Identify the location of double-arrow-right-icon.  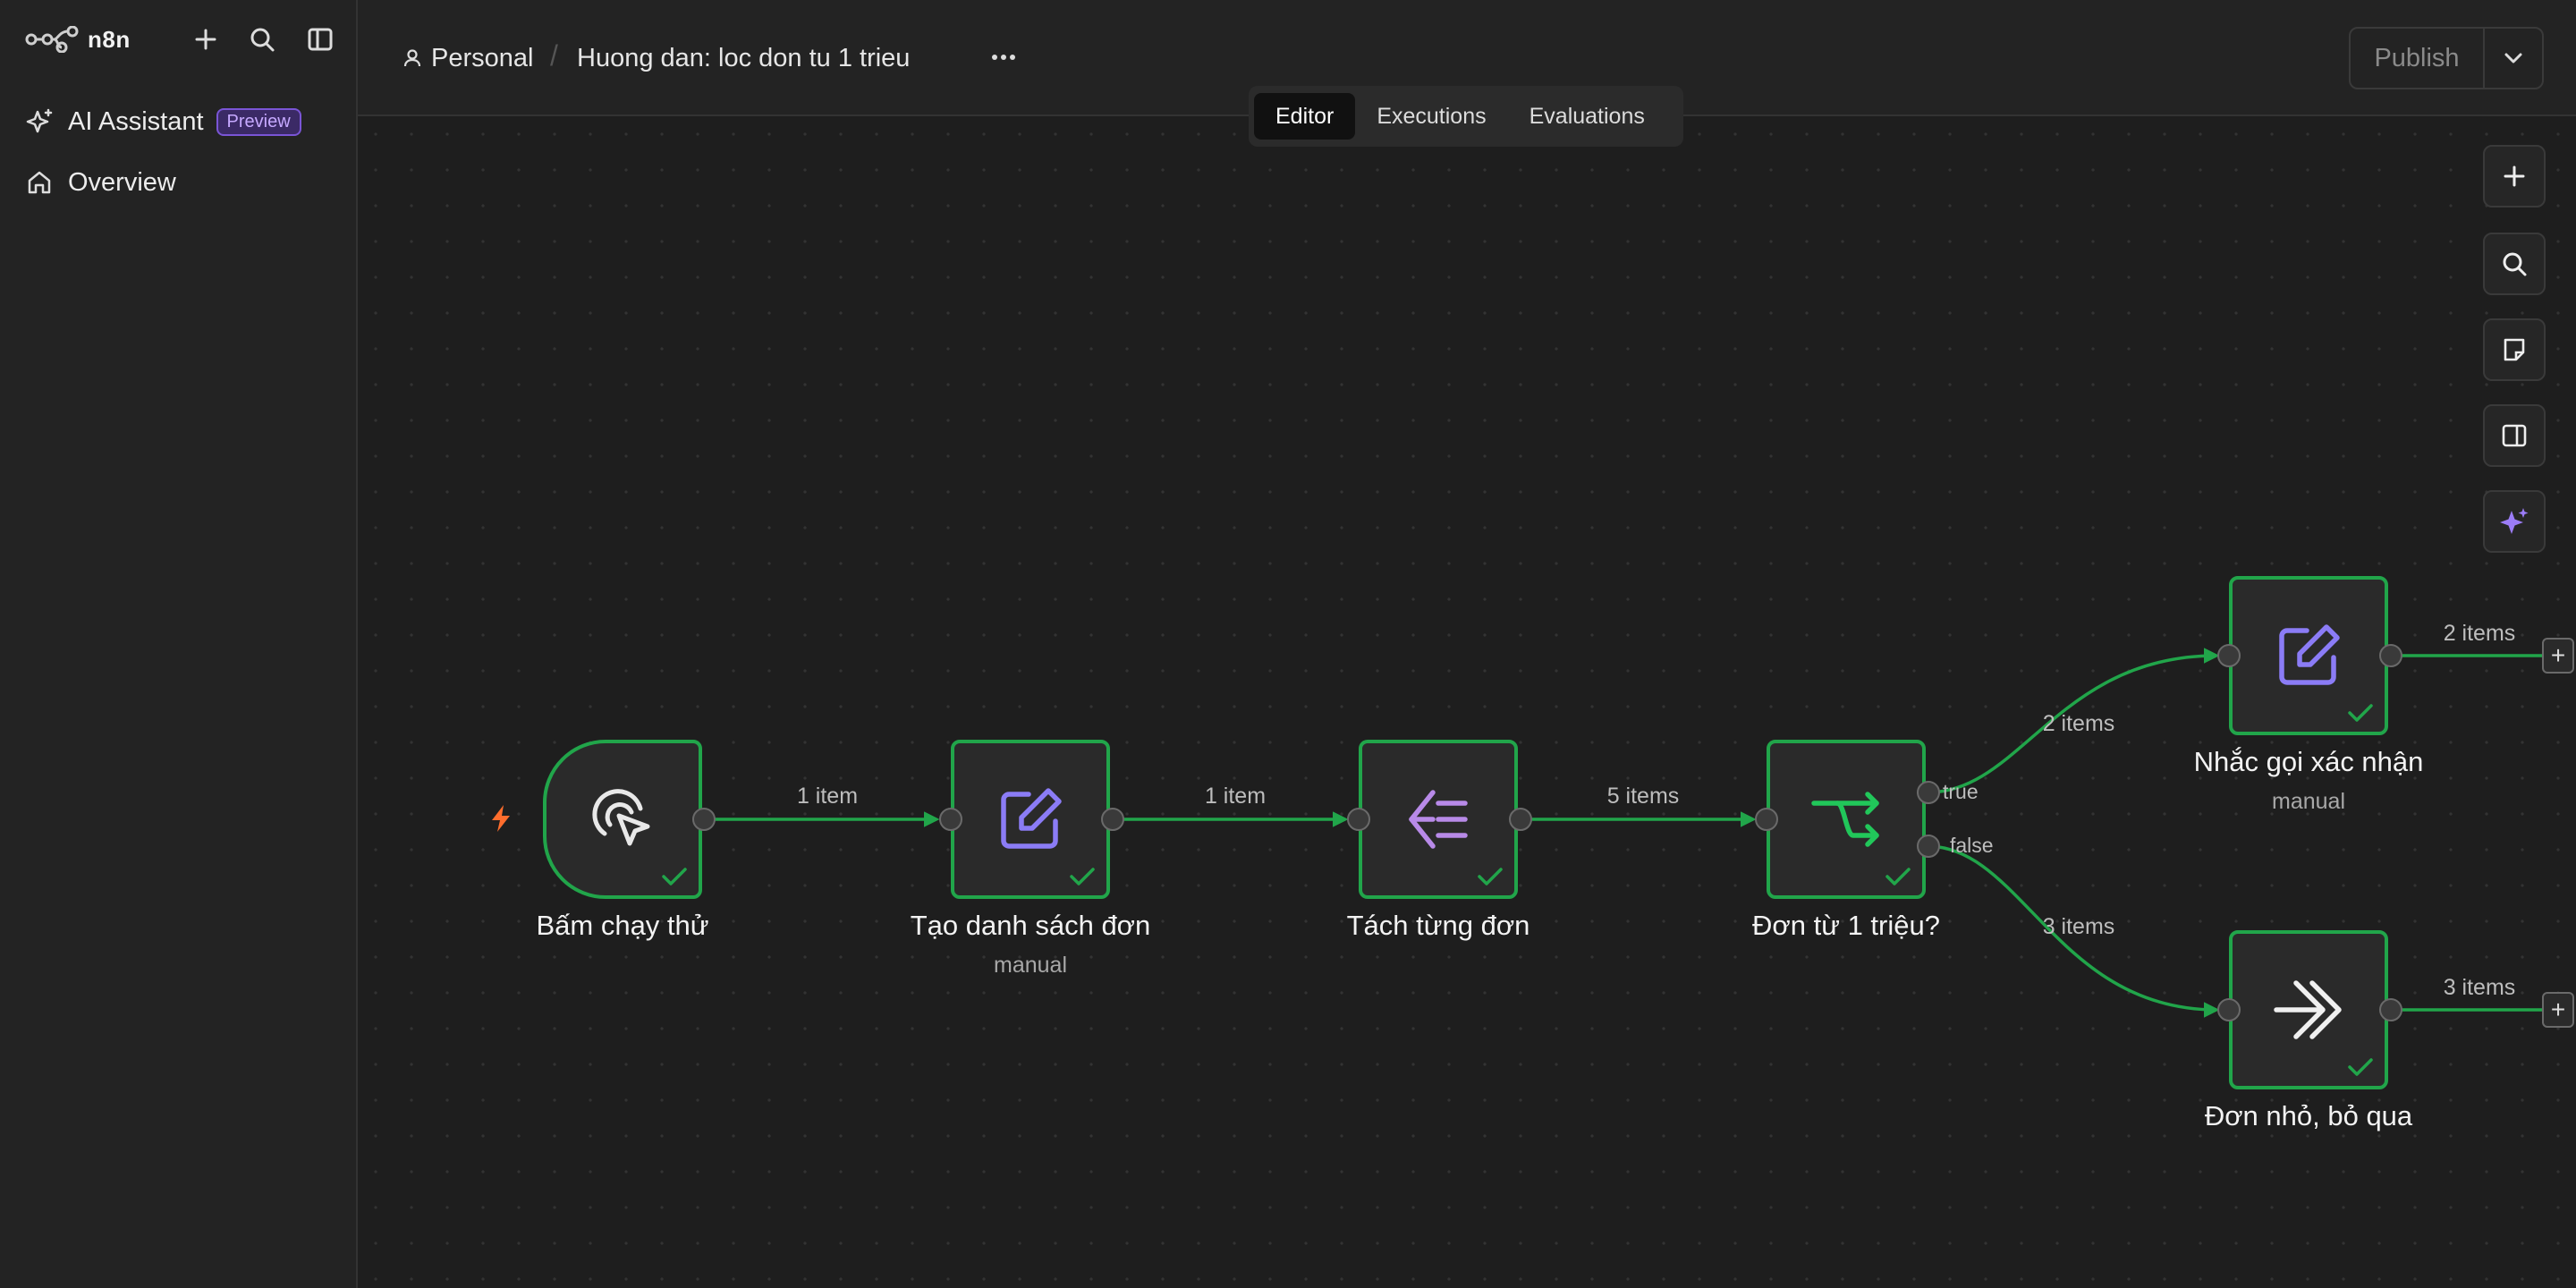
(2308, 1009).